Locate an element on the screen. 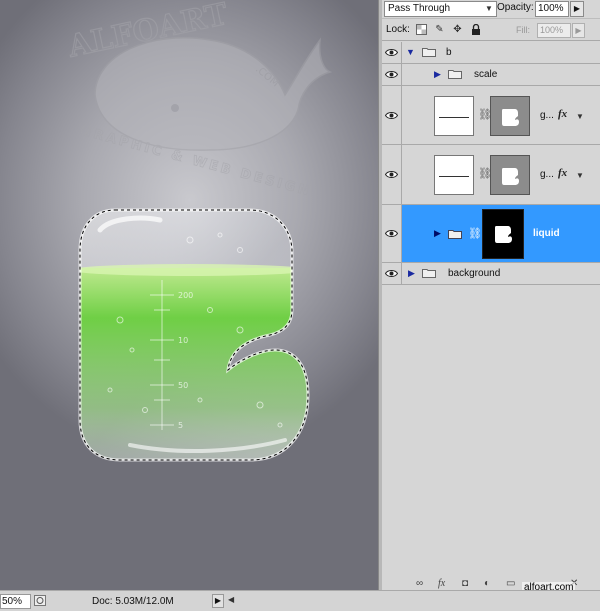 The height and width of the screenshot is (611, 600). layer-name: background is located at coordinates (474, 273).